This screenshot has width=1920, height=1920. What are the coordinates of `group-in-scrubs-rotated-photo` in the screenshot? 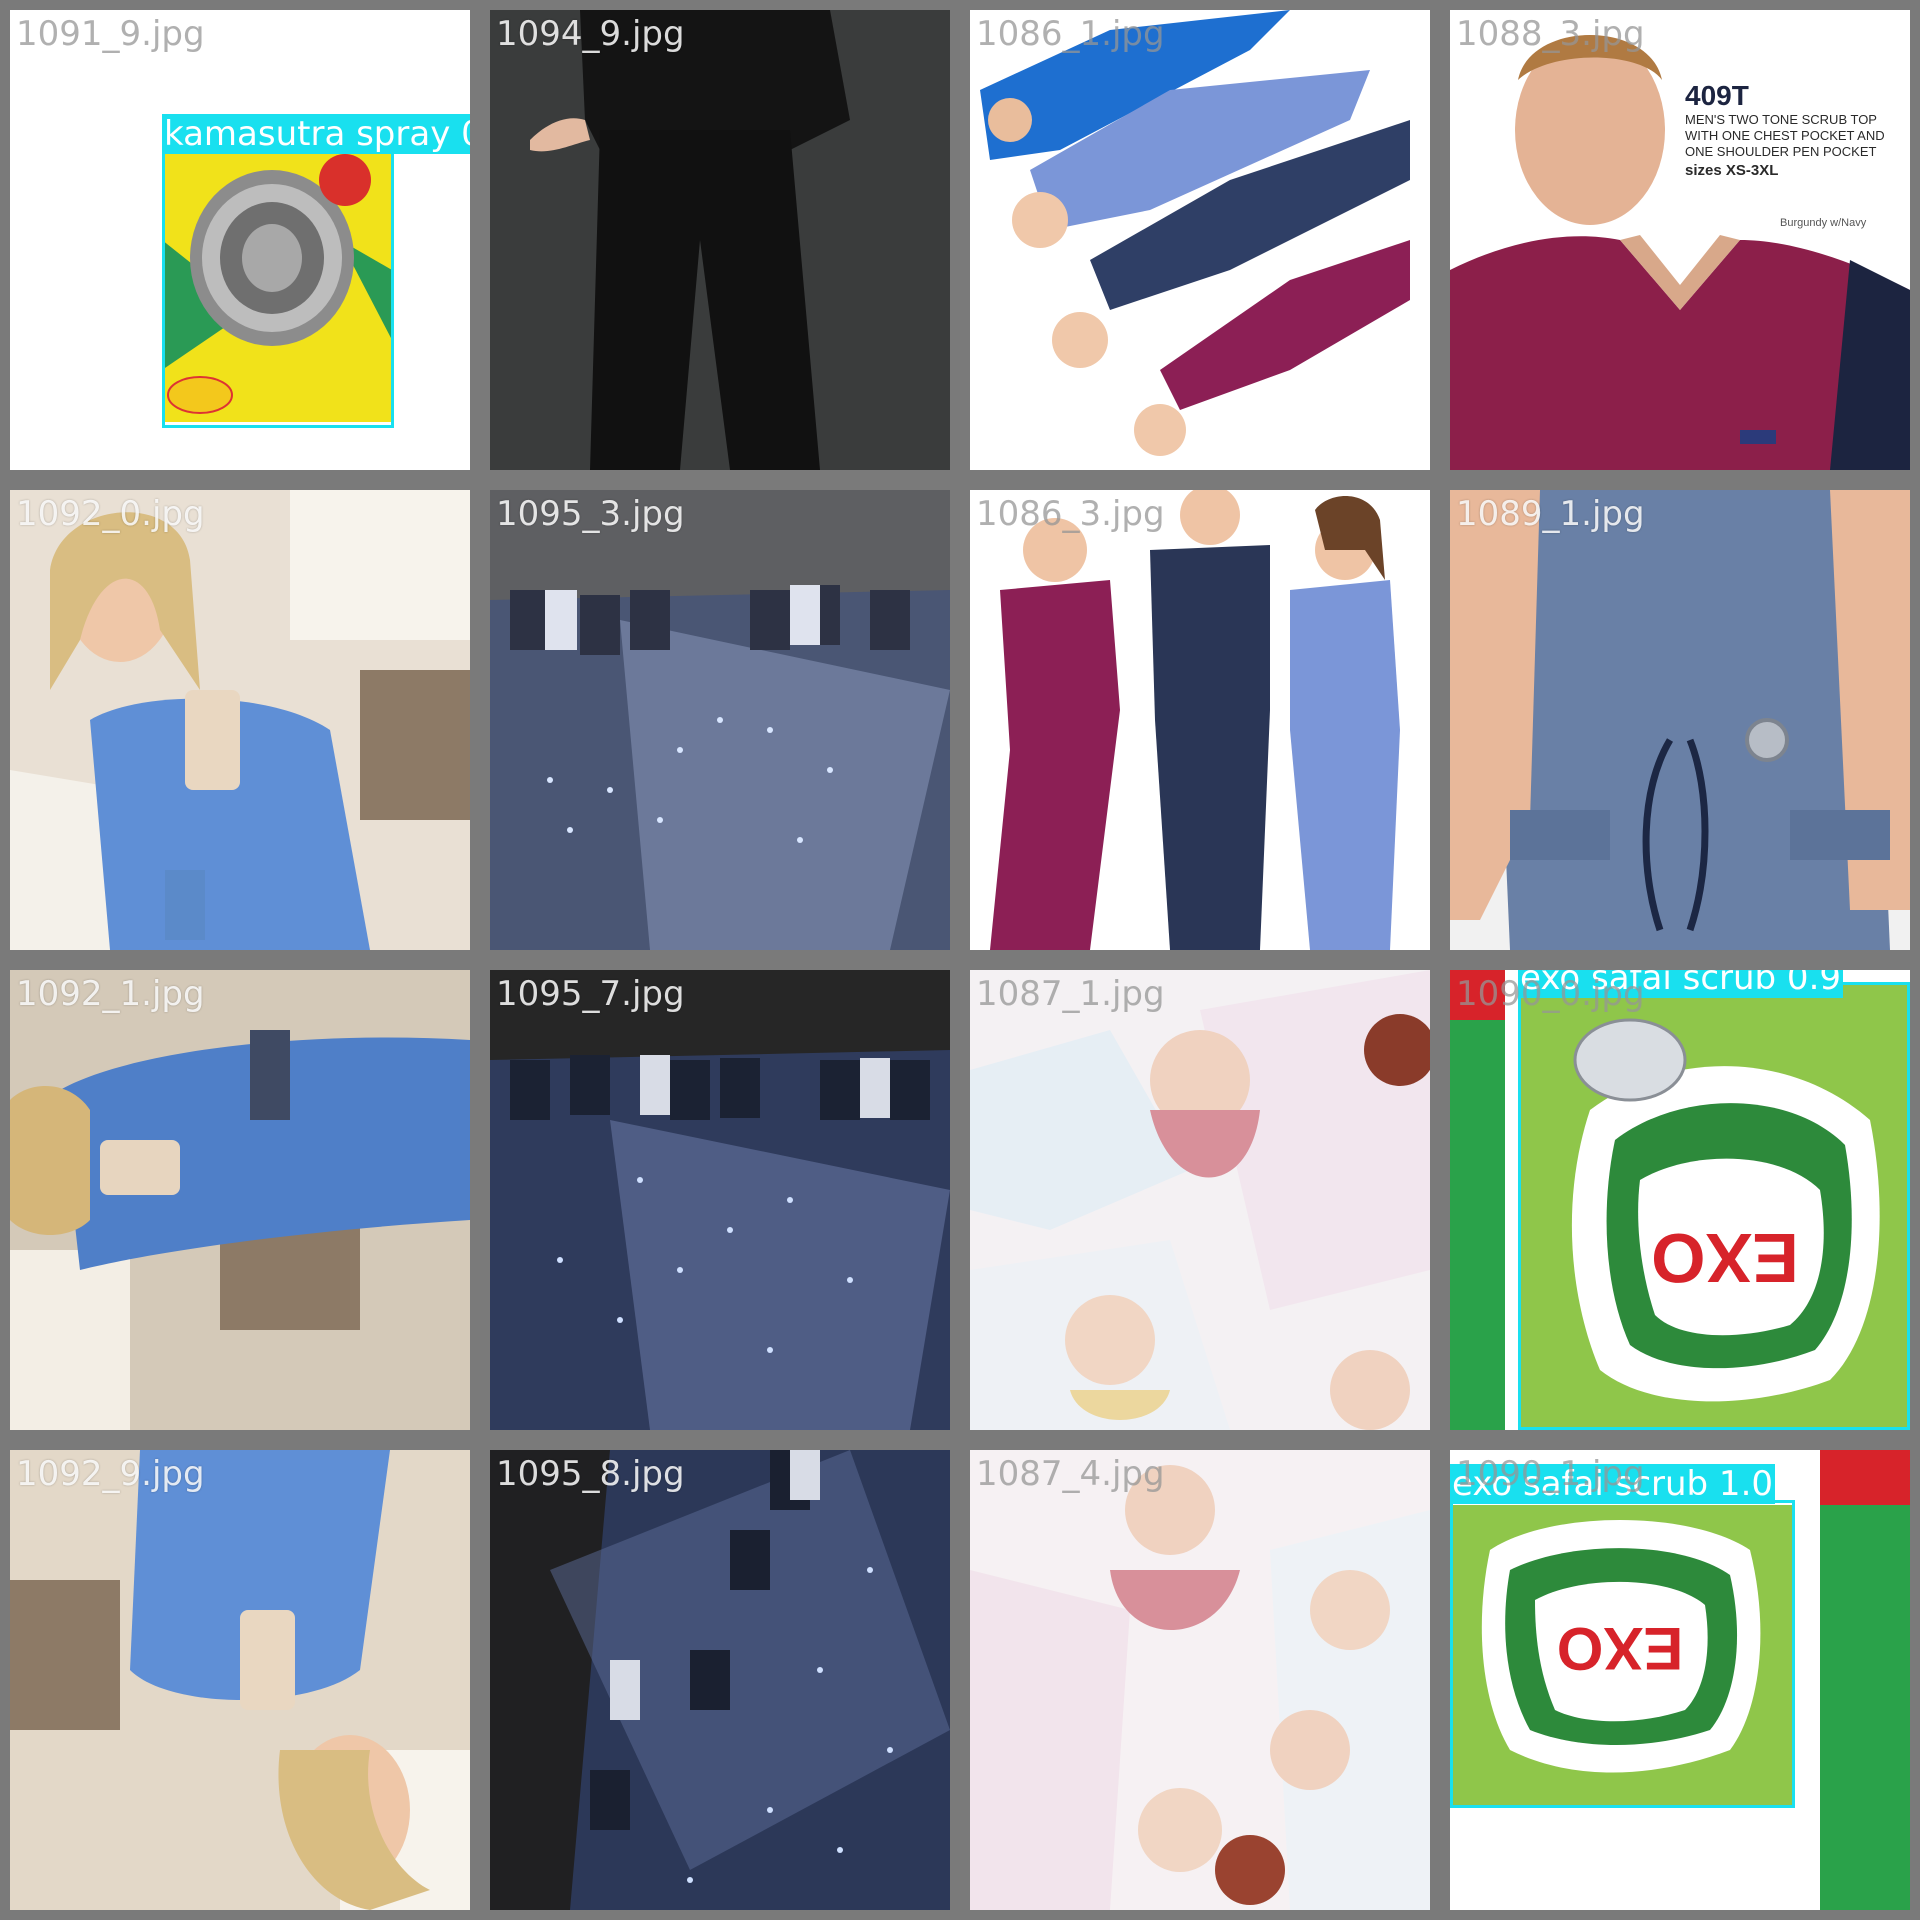 It's located at (1200, 240).